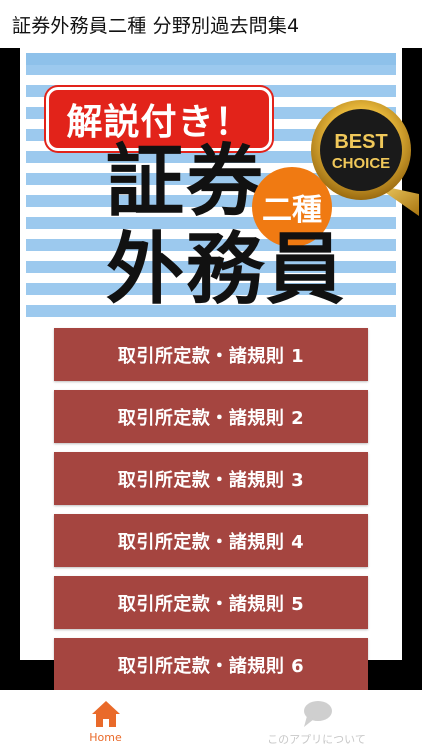 Image resolution: width=422 pixels, height=750 pixels. I want to click on category-button-label: 取引所定款・諸規則 2, so click(211, 418).